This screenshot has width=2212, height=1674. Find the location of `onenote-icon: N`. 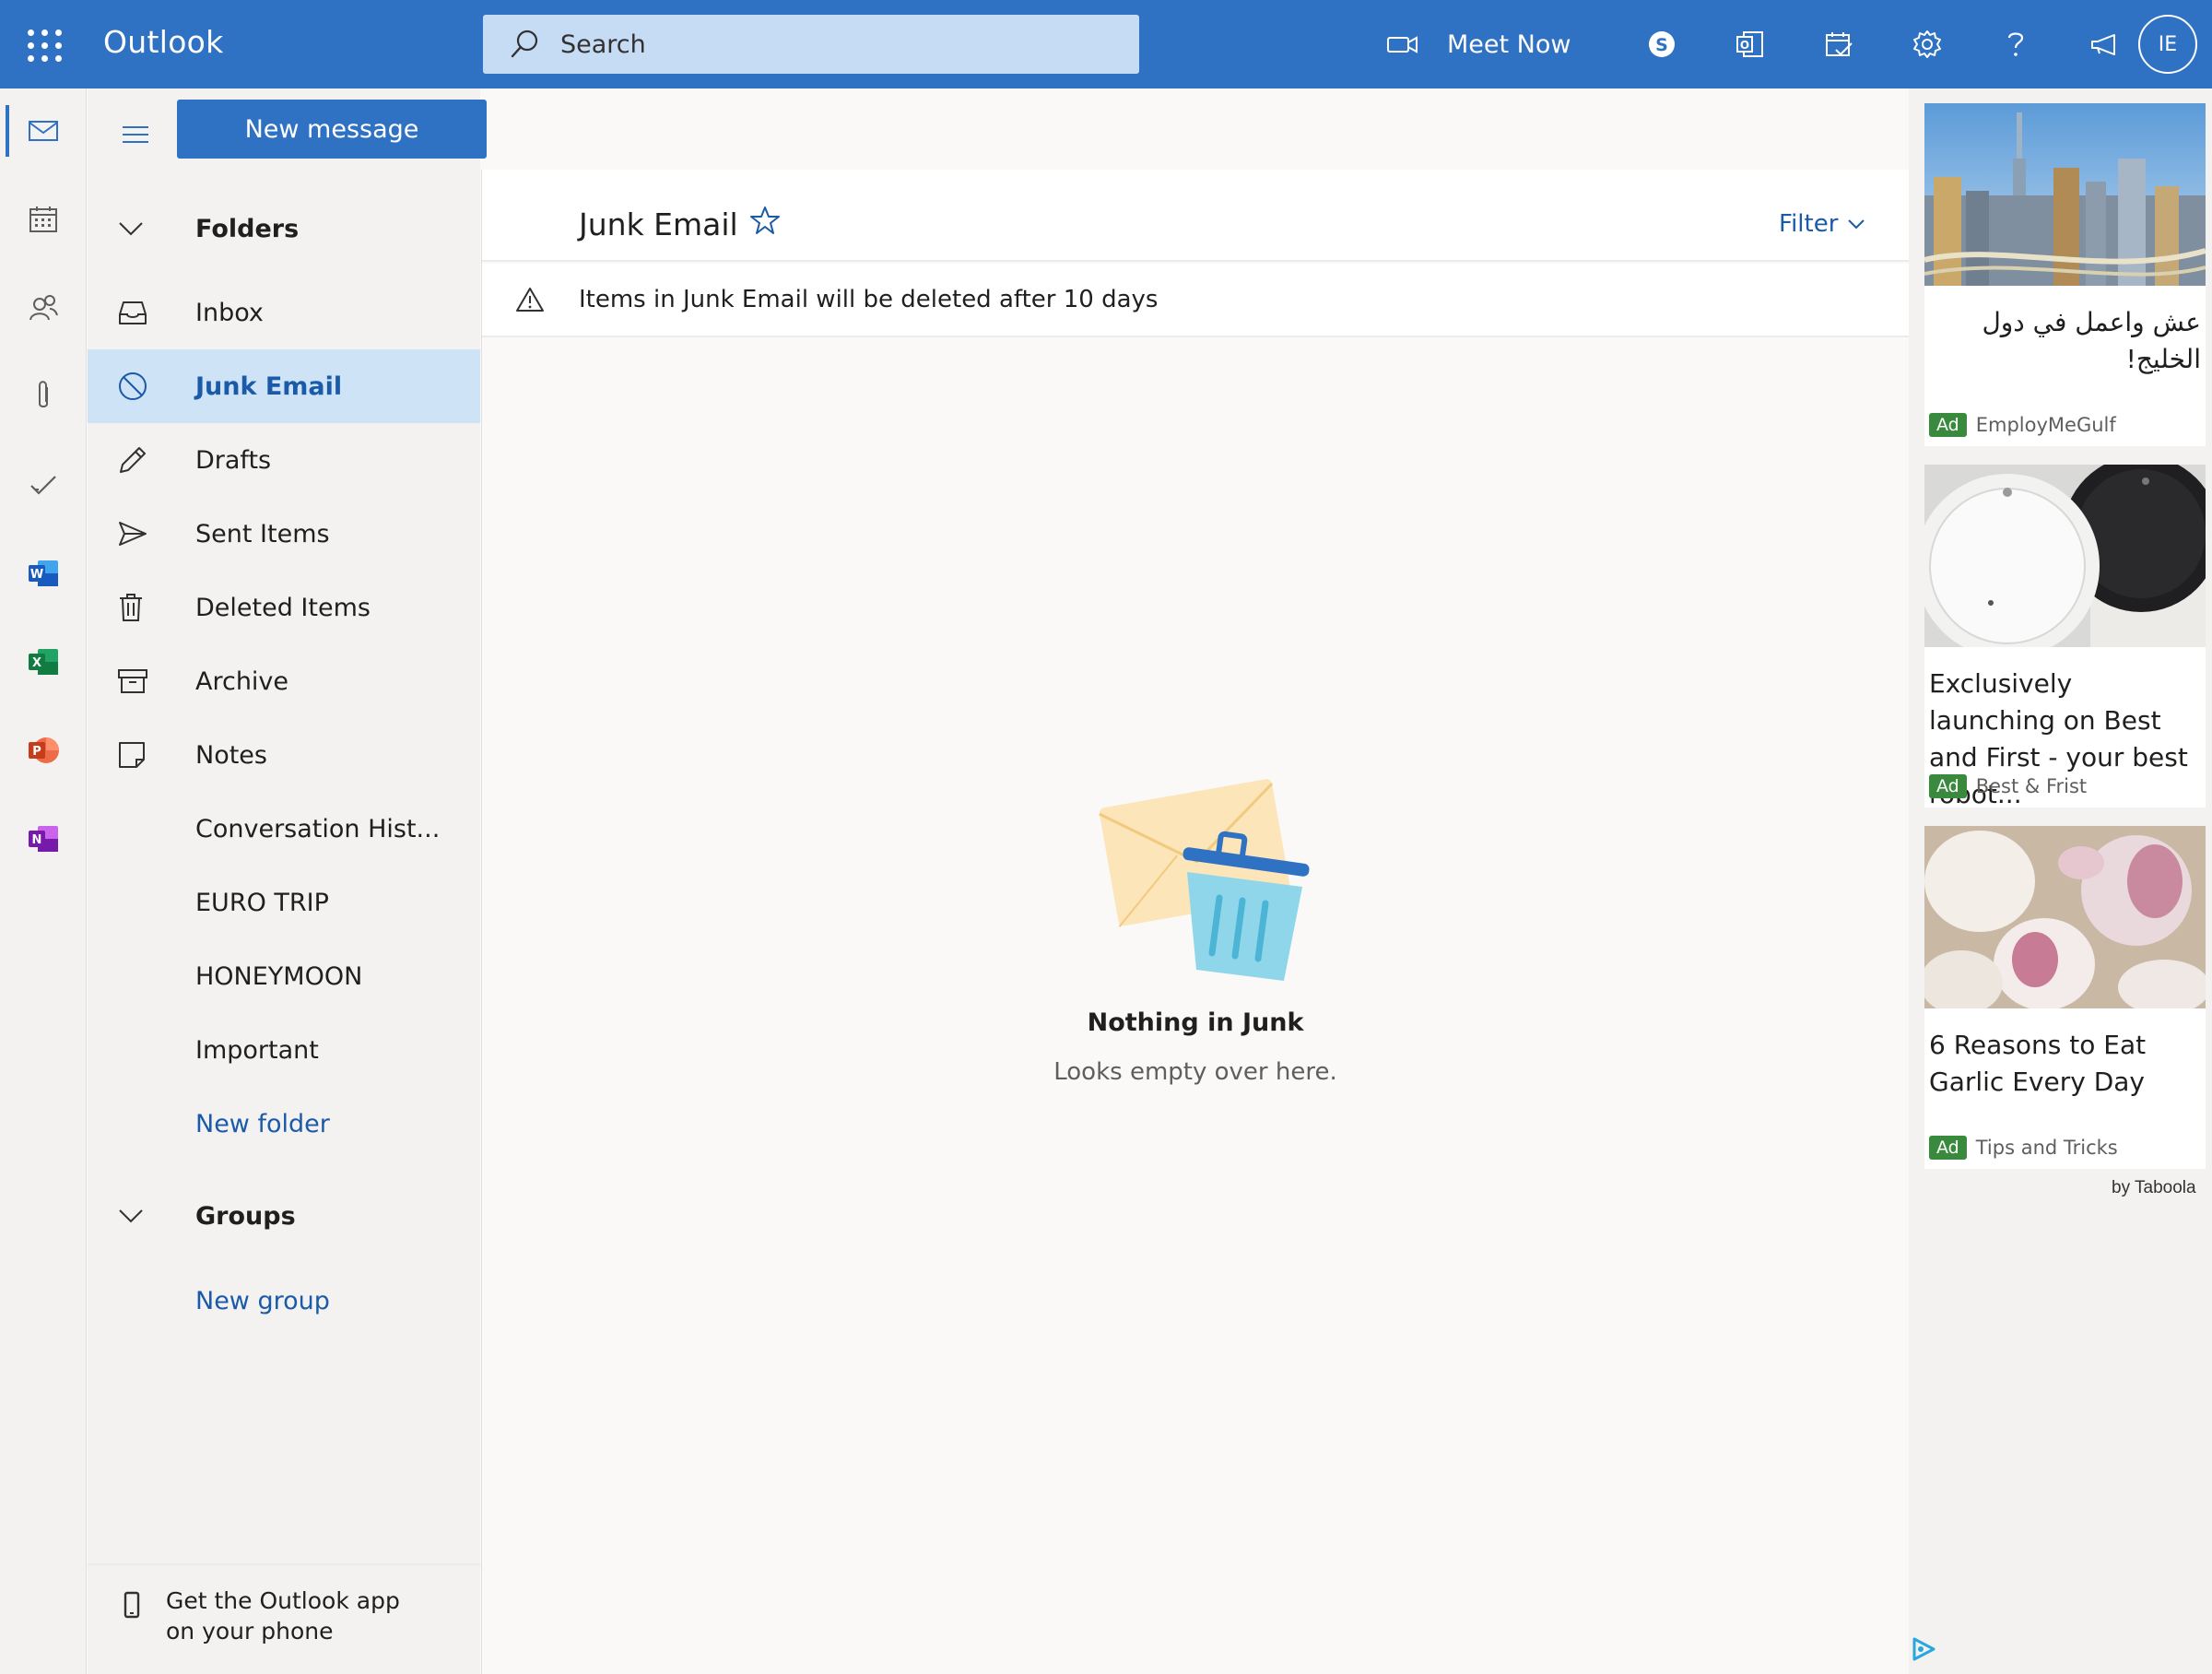

onenote-icon: N is located at coordinates (43, 839).